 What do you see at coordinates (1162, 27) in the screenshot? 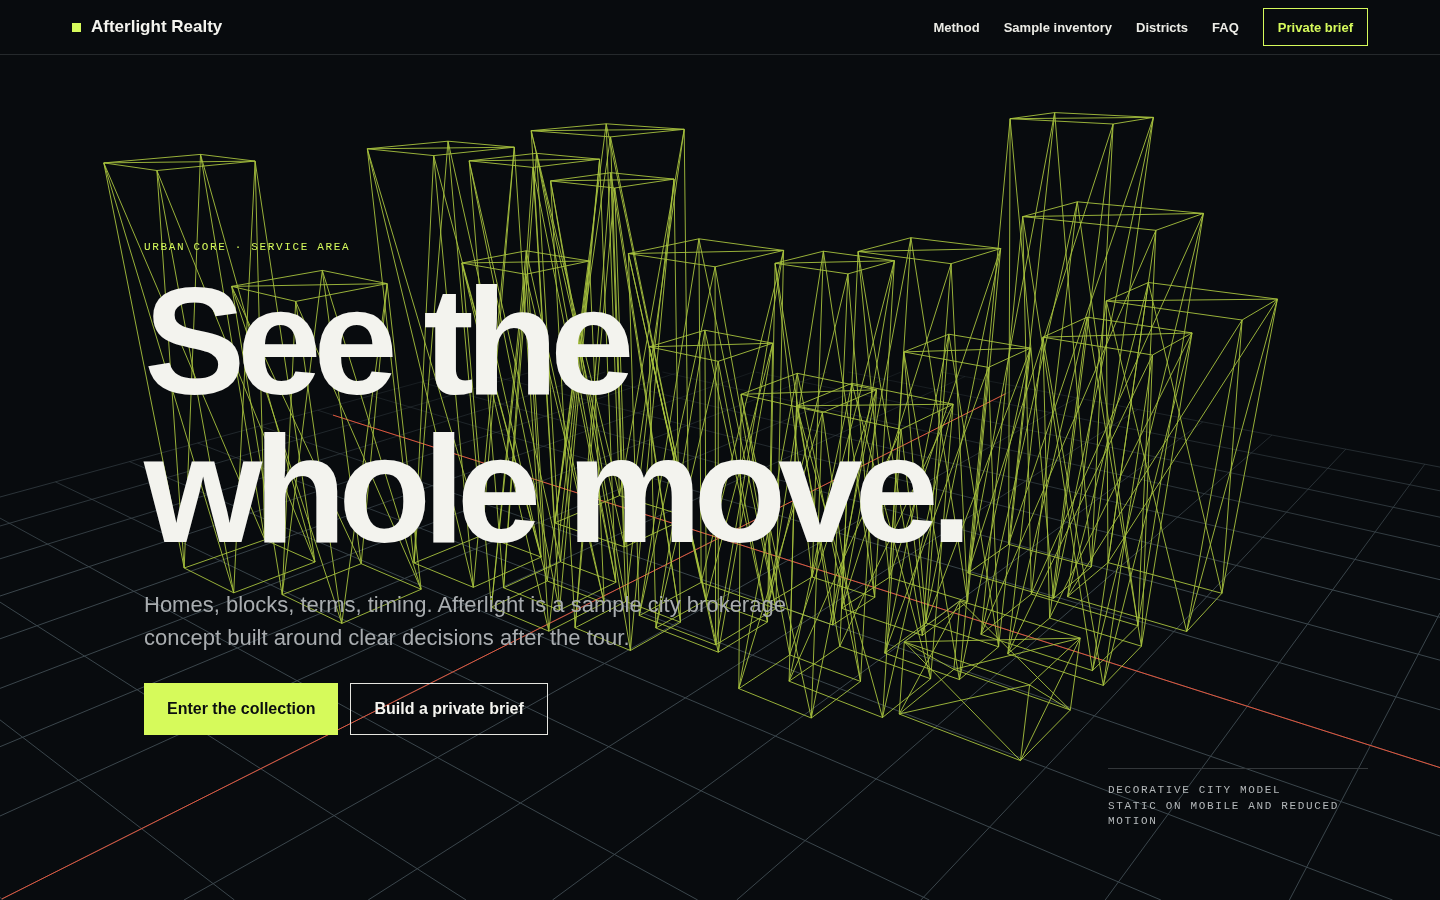
I see `nav-link: Districts` at bounding box center [1162, 27].